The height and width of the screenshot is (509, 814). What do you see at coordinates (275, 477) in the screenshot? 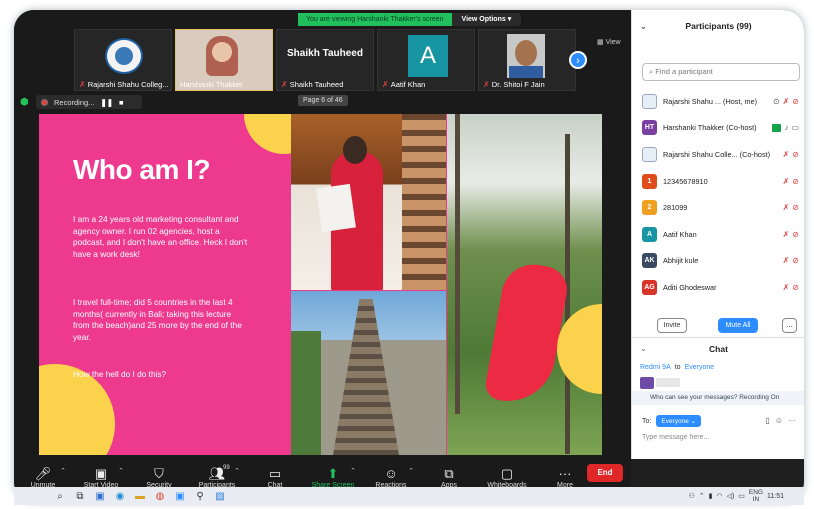
I see `chat-button: ▭ Chat` at bounding box center [275, 477].